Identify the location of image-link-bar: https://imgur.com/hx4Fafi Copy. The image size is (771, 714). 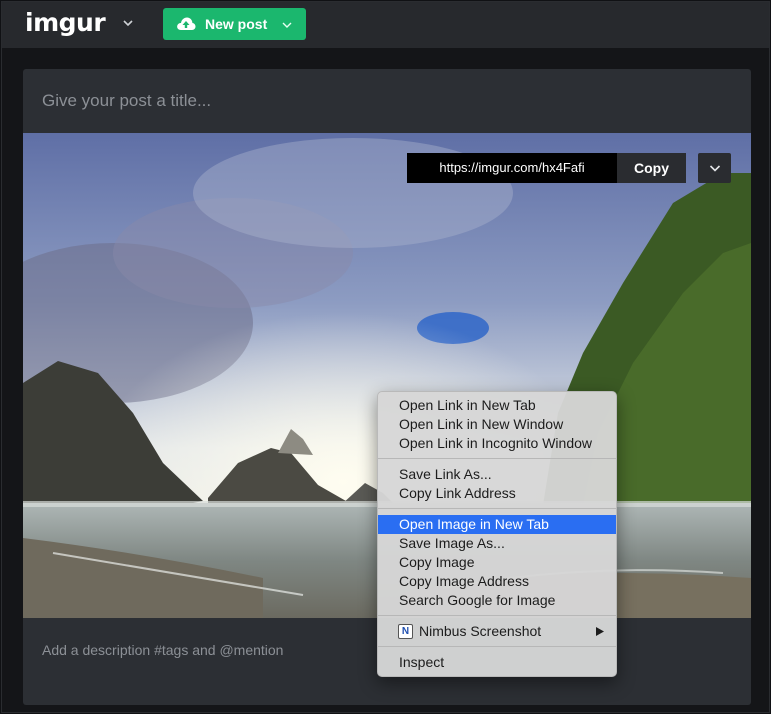
(546, 168).